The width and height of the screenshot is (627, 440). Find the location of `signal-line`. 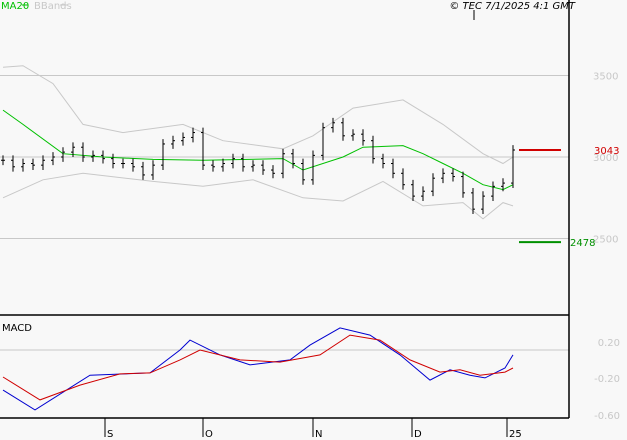

signal-line is located at coordinates (258, 367).